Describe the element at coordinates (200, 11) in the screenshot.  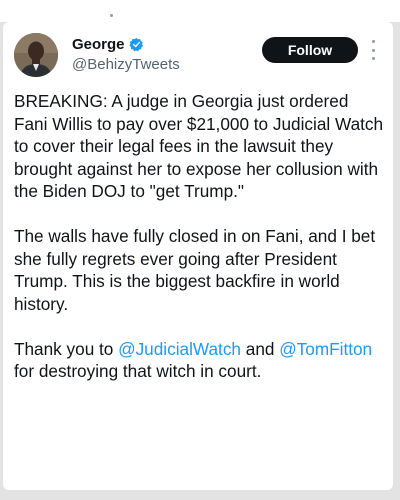
I see `top-strip` at that location.